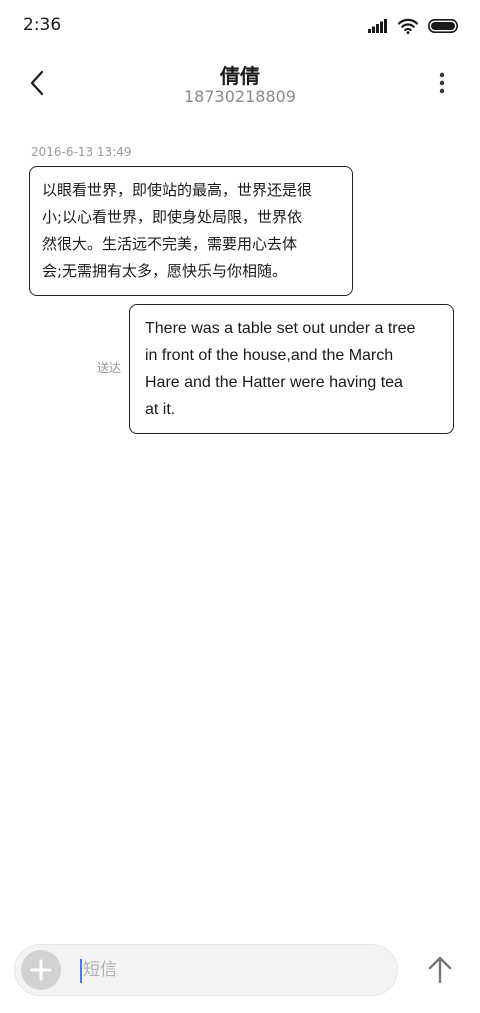  Describe the element at coordinates (177, 190) in the screenshot. I see `message-line: 以眼看世界，即使站的最高，世界还是很` at that location.